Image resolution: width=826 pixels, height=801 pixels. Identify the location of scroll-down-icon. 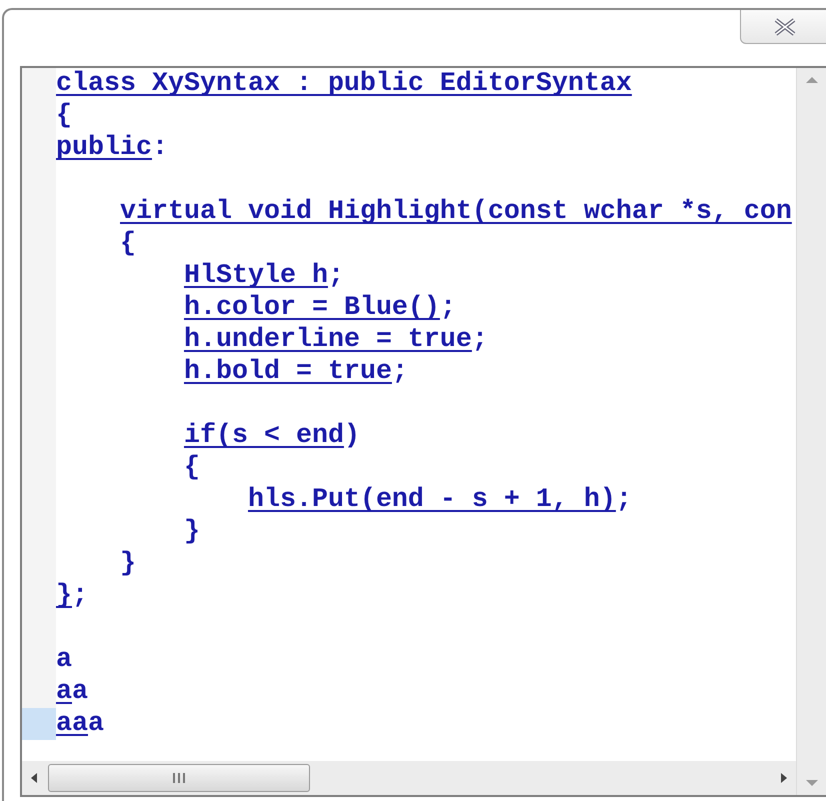
(811, 783).